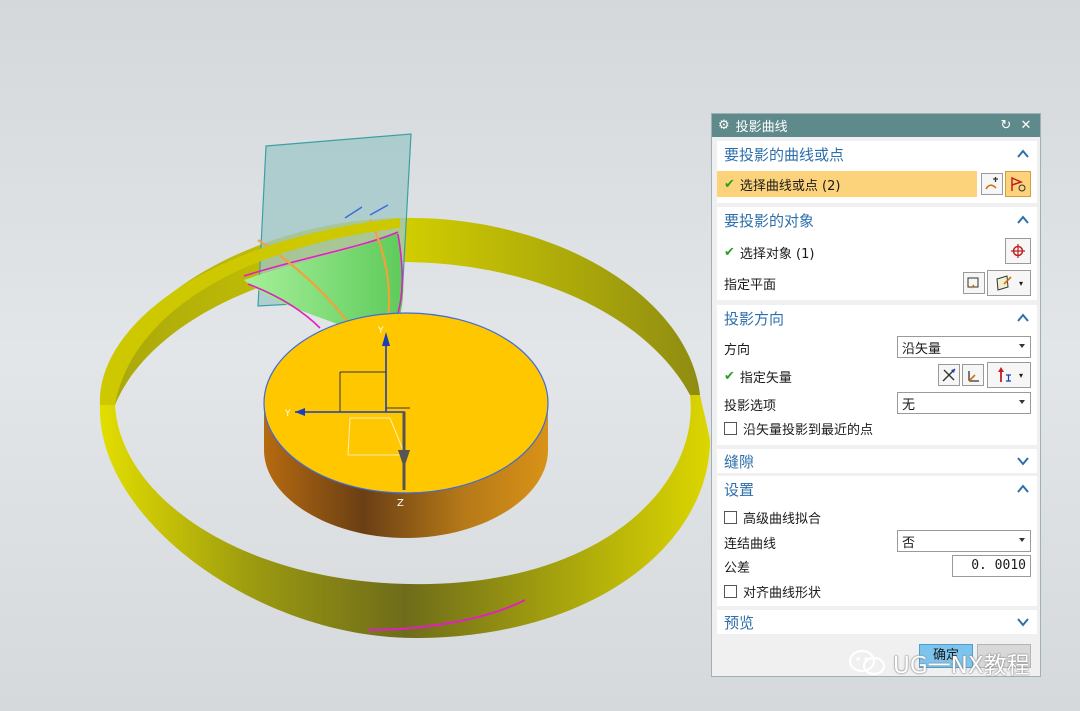 This screenshot has width=1080, height=711. I want to click on tolerance-input: 0. 0010, so click(991, 566).